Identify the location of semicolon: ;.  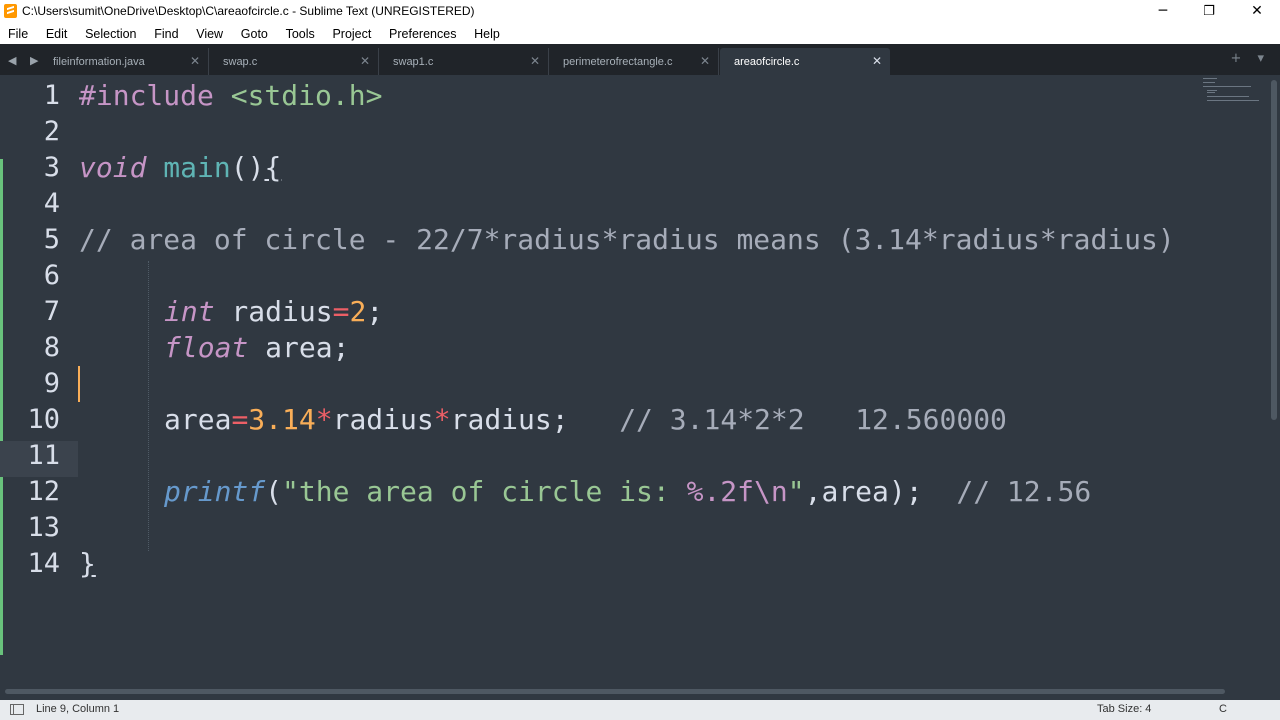
(375, 311).